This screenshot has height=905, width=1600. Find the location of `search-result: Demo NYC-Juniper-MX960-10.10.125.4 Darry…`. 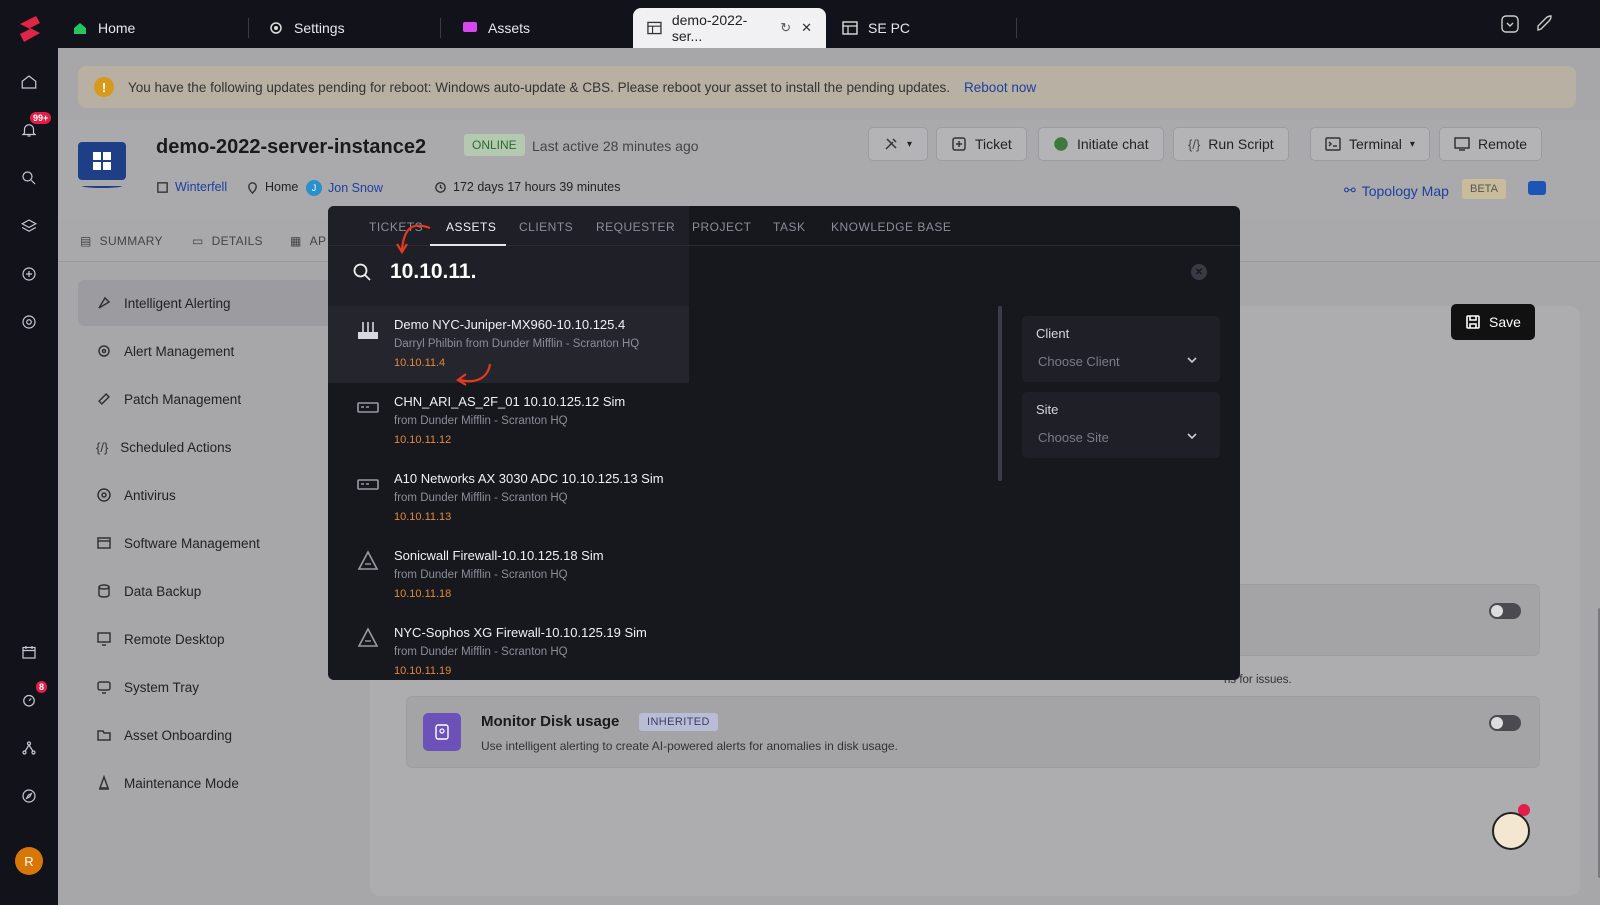

search-result: Demo NYC-Juniper-MX960-10.10.125.4 Darry… is located at coordinates (508, 344).